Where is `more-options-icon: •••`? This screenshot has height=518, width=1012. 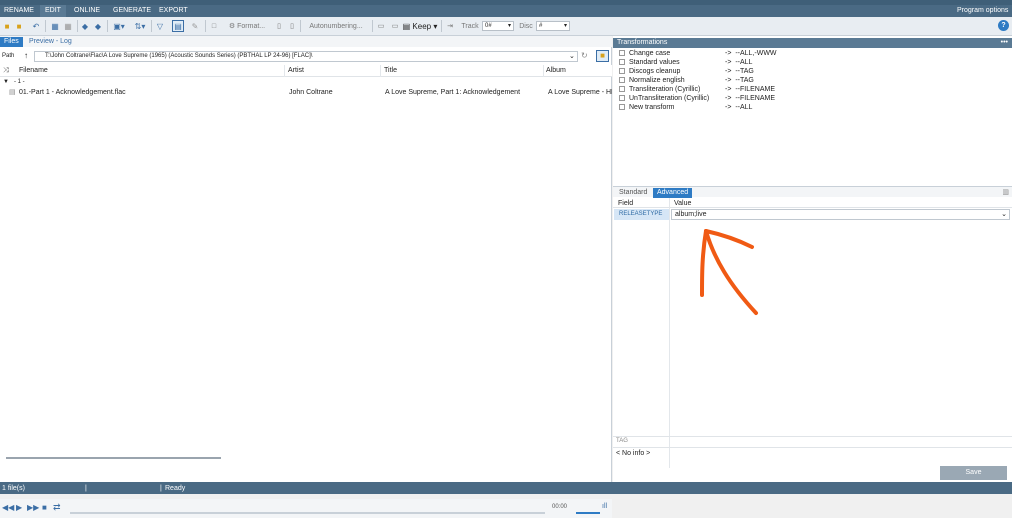
more-options-icon: ••• is located at coordinates (1004, 43).